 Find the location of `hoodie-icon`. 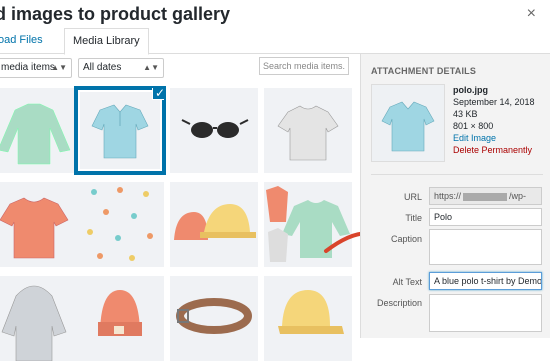

hoodie-icon is located at coordinates (34, 323).